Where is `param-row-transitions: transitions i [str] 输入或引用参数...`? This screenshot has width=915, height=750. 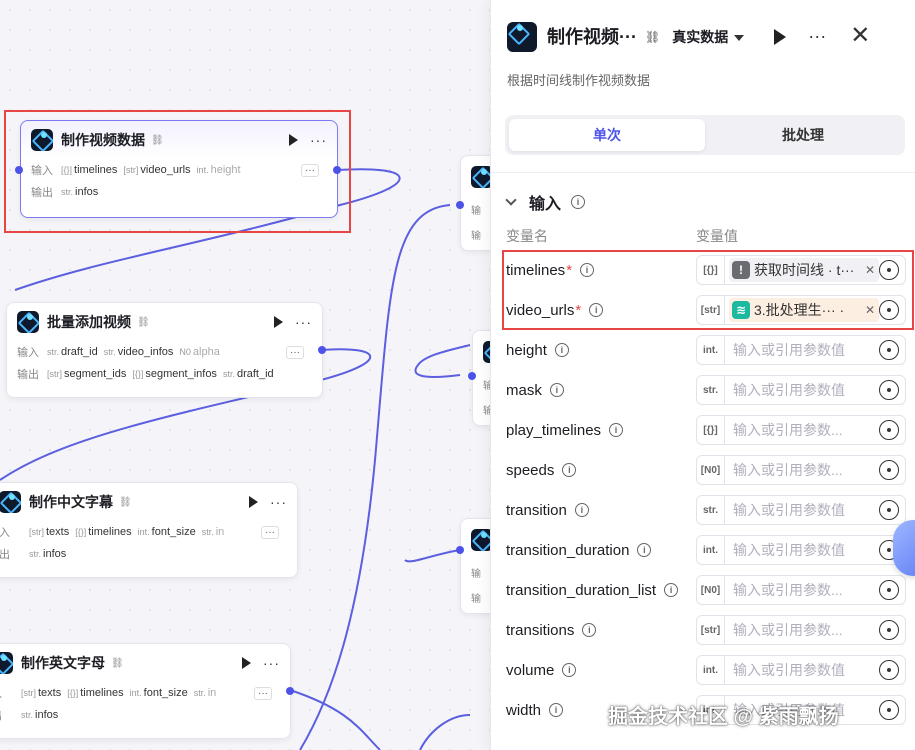
param-row-transitions: transitions i [str] 输入或引用参数... is located at coordinates (703, 630).